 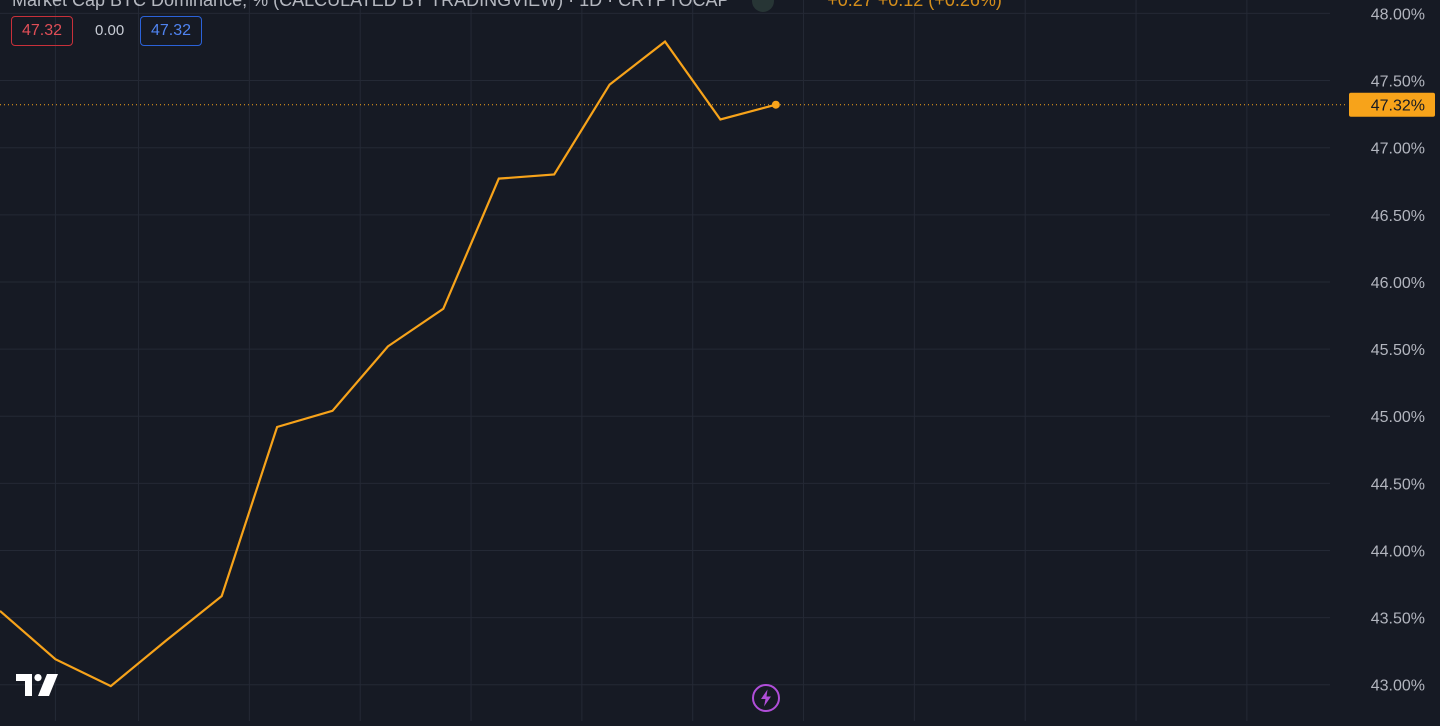 I want to click on y-tick-label: 43.50%, so click(x=1398, y=619).